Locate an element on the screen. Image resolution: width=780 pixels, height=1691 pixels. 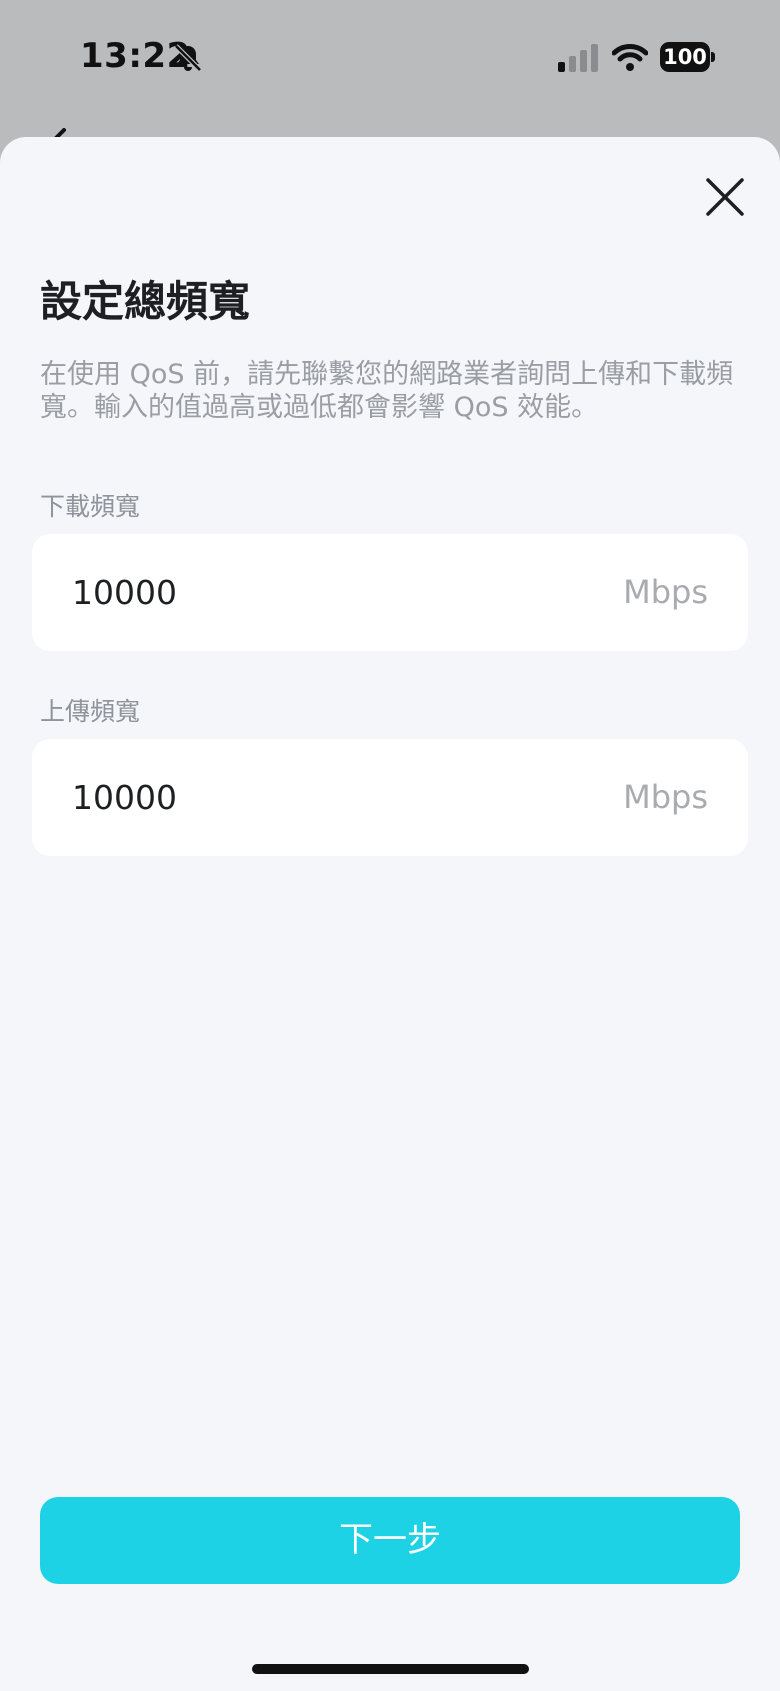
battery-icon: 100 is located at coordinates (688, 57).